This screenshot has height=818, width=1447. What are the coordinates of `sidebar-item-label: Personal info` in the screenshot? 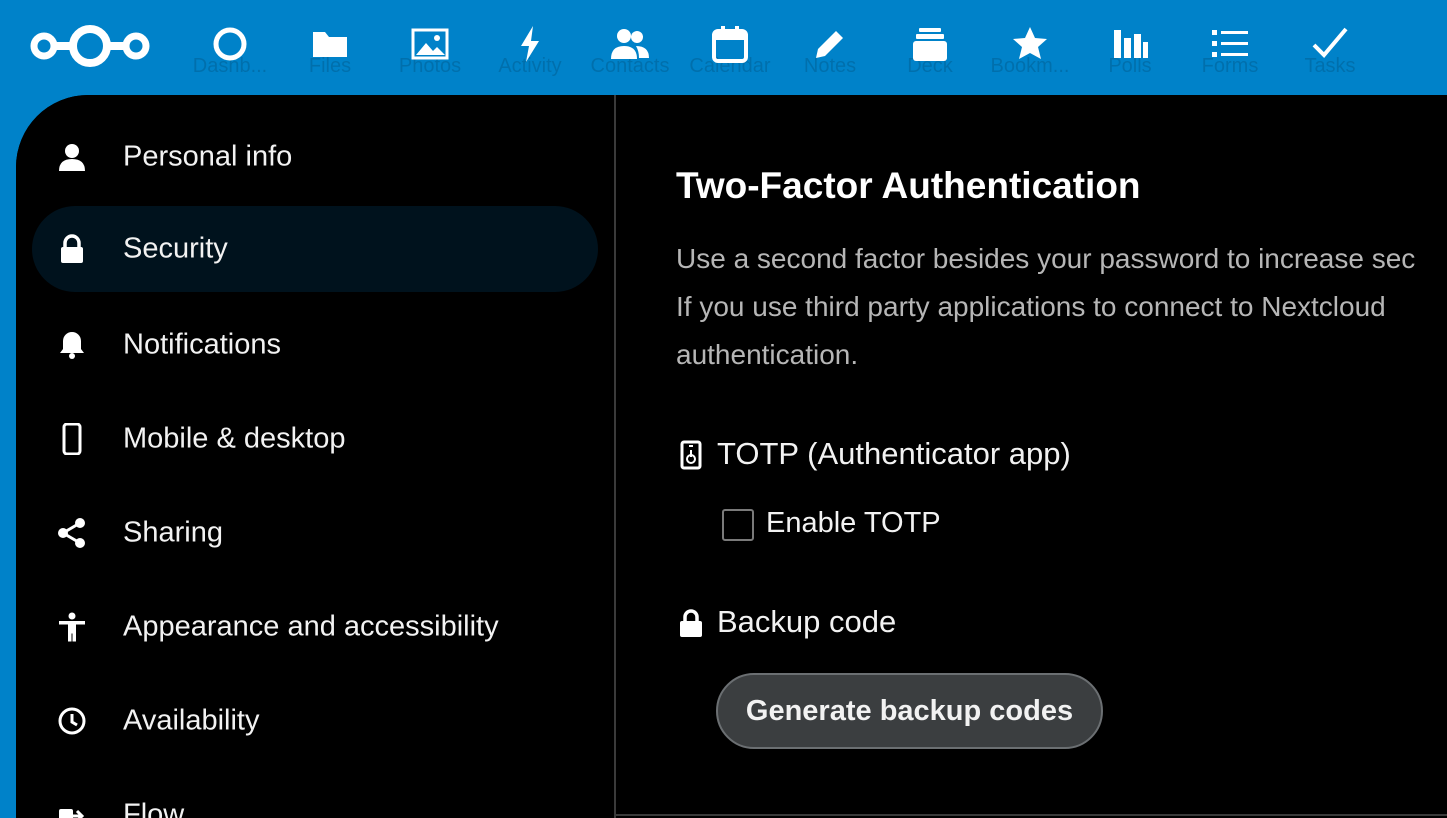 It's located at (208, 156).